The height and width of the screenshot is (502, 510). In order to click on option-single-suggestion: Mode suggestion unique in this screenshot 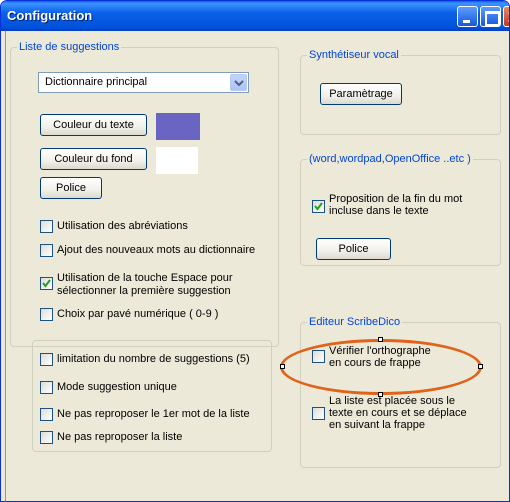, I will do `click(154, 387)`.